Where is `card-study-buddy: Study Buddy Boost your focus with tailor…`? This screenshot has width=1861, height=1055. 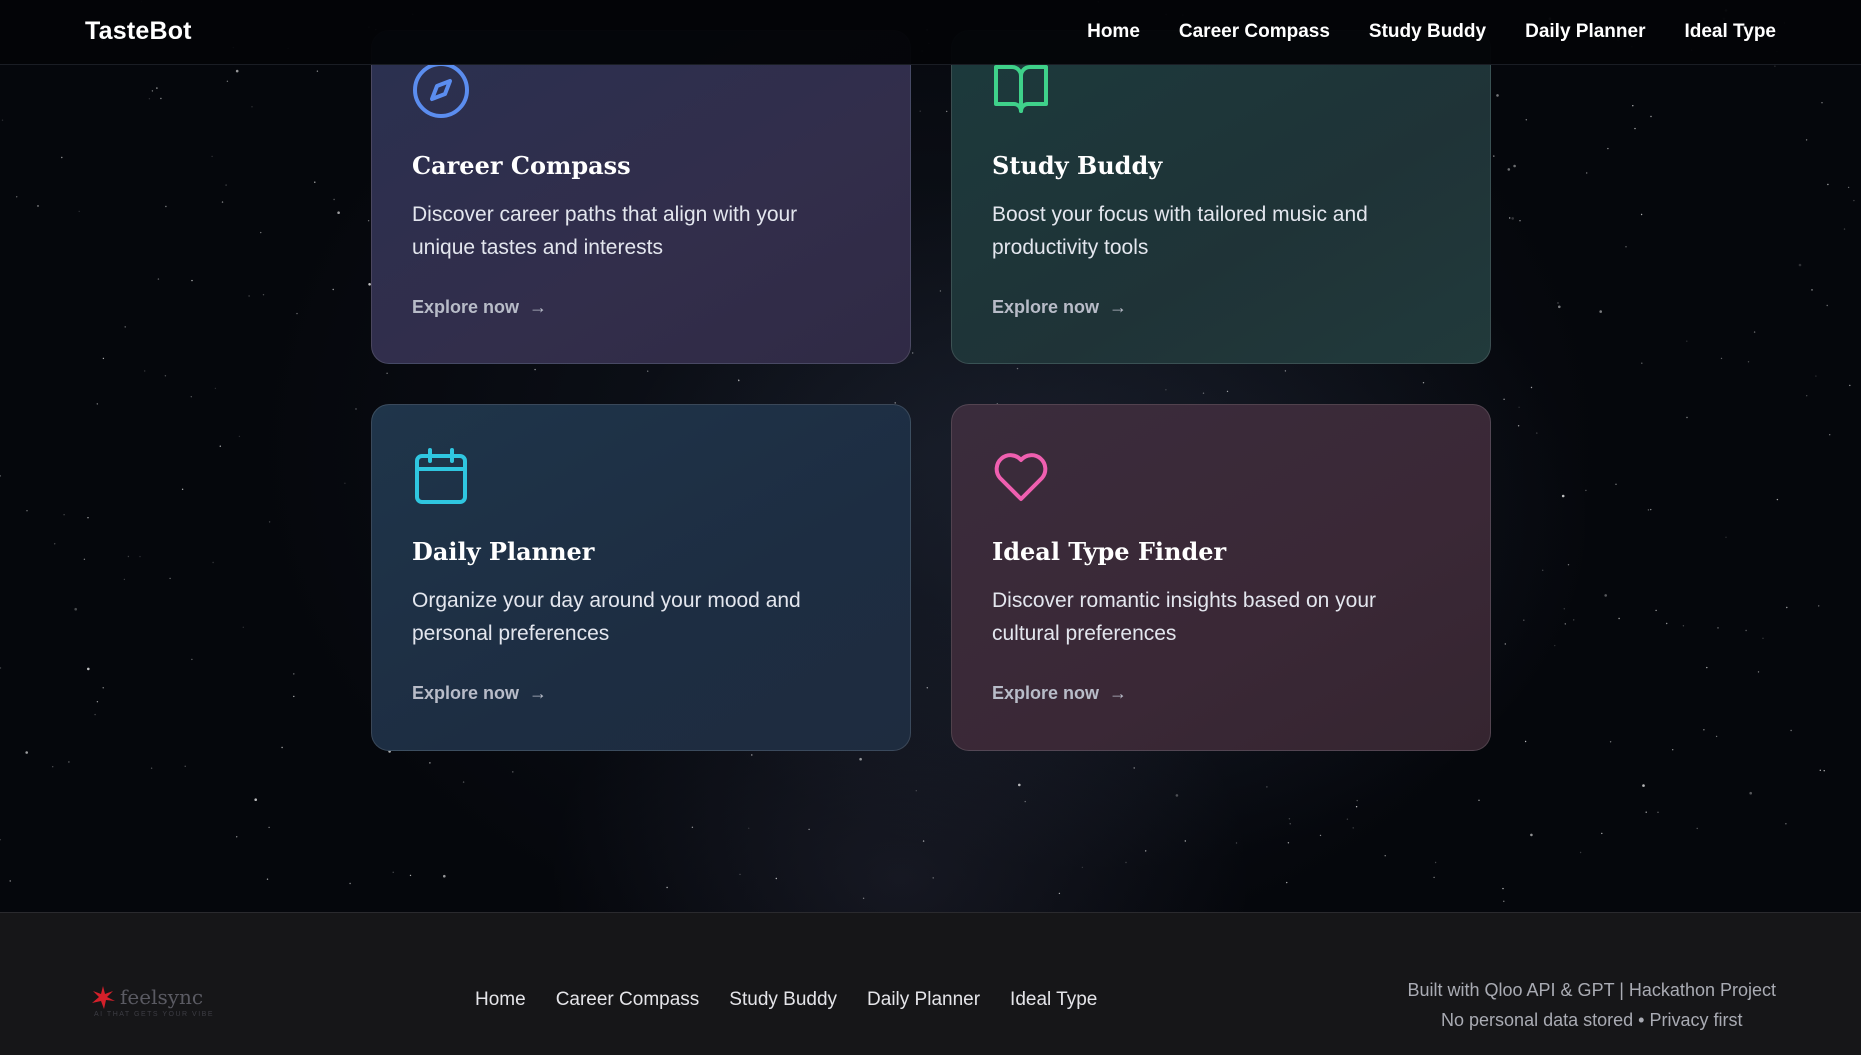 card-study-buddy: Study Buddy Boost your focus with tailor… is located at coordinates (1221, 197).